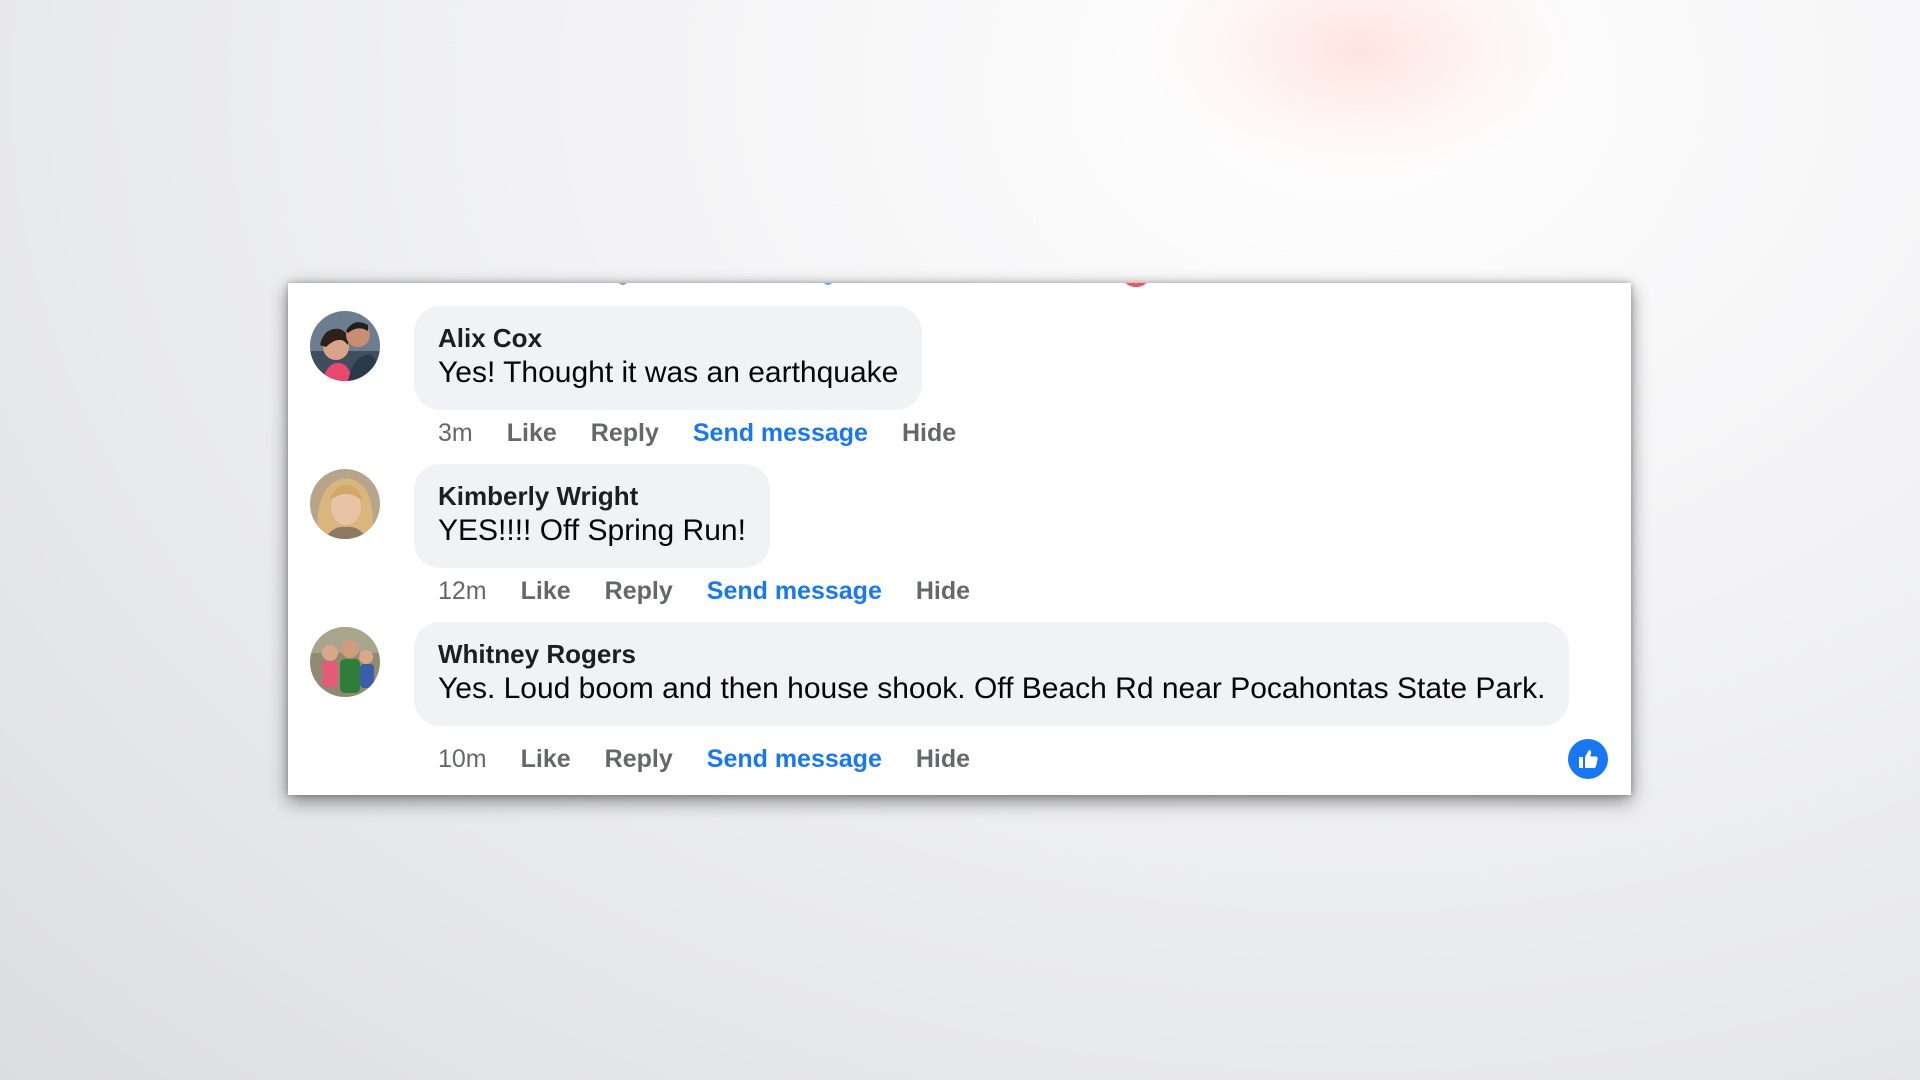  Describe the element at coordinates (1360, 90) in the screenshot. I see `background-glow` at that location.